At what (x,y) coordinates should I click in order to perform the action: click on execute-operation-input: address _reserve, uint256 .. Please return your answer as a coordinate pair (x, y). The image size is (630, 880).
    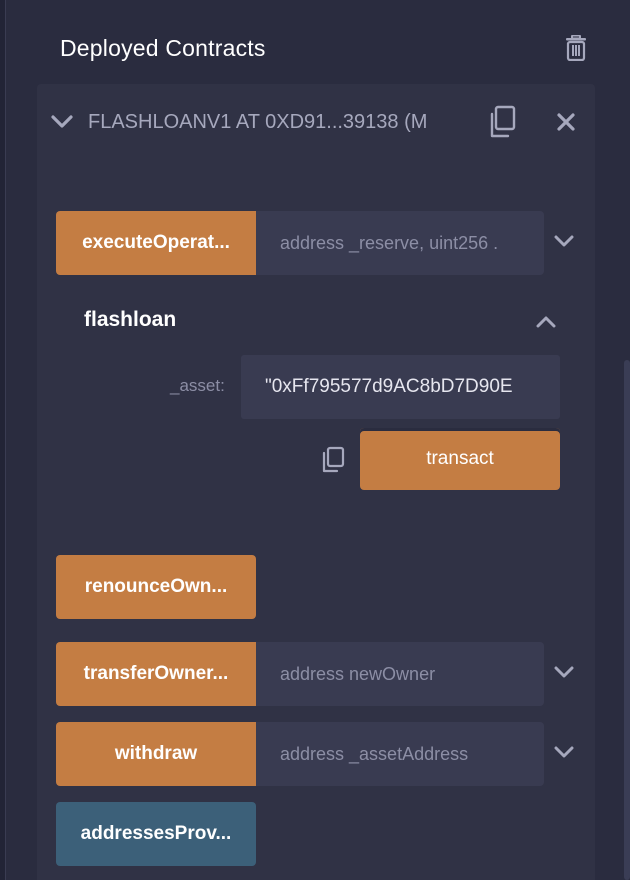
    Looking at the image, I should click on (400, 243).